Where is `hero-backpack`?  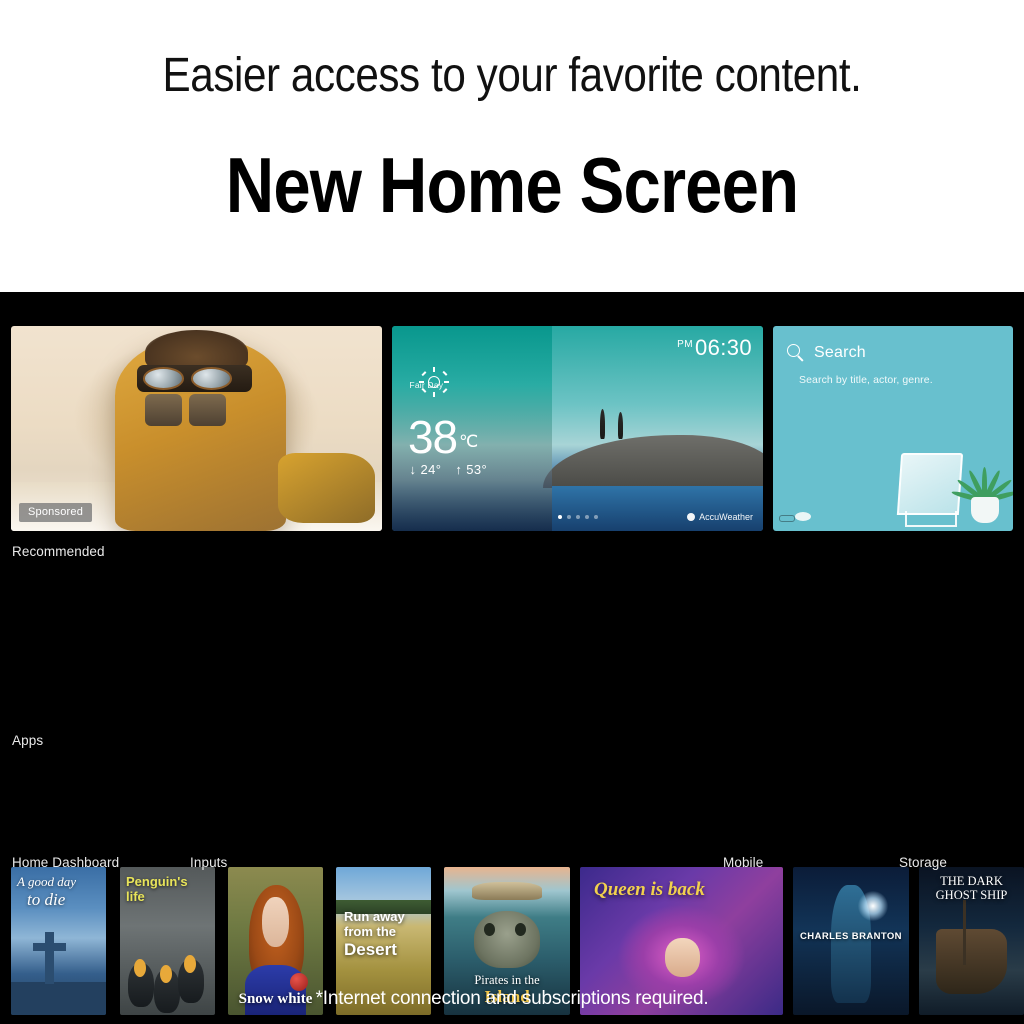 hero-backpack is located at coordinates (326, 488).